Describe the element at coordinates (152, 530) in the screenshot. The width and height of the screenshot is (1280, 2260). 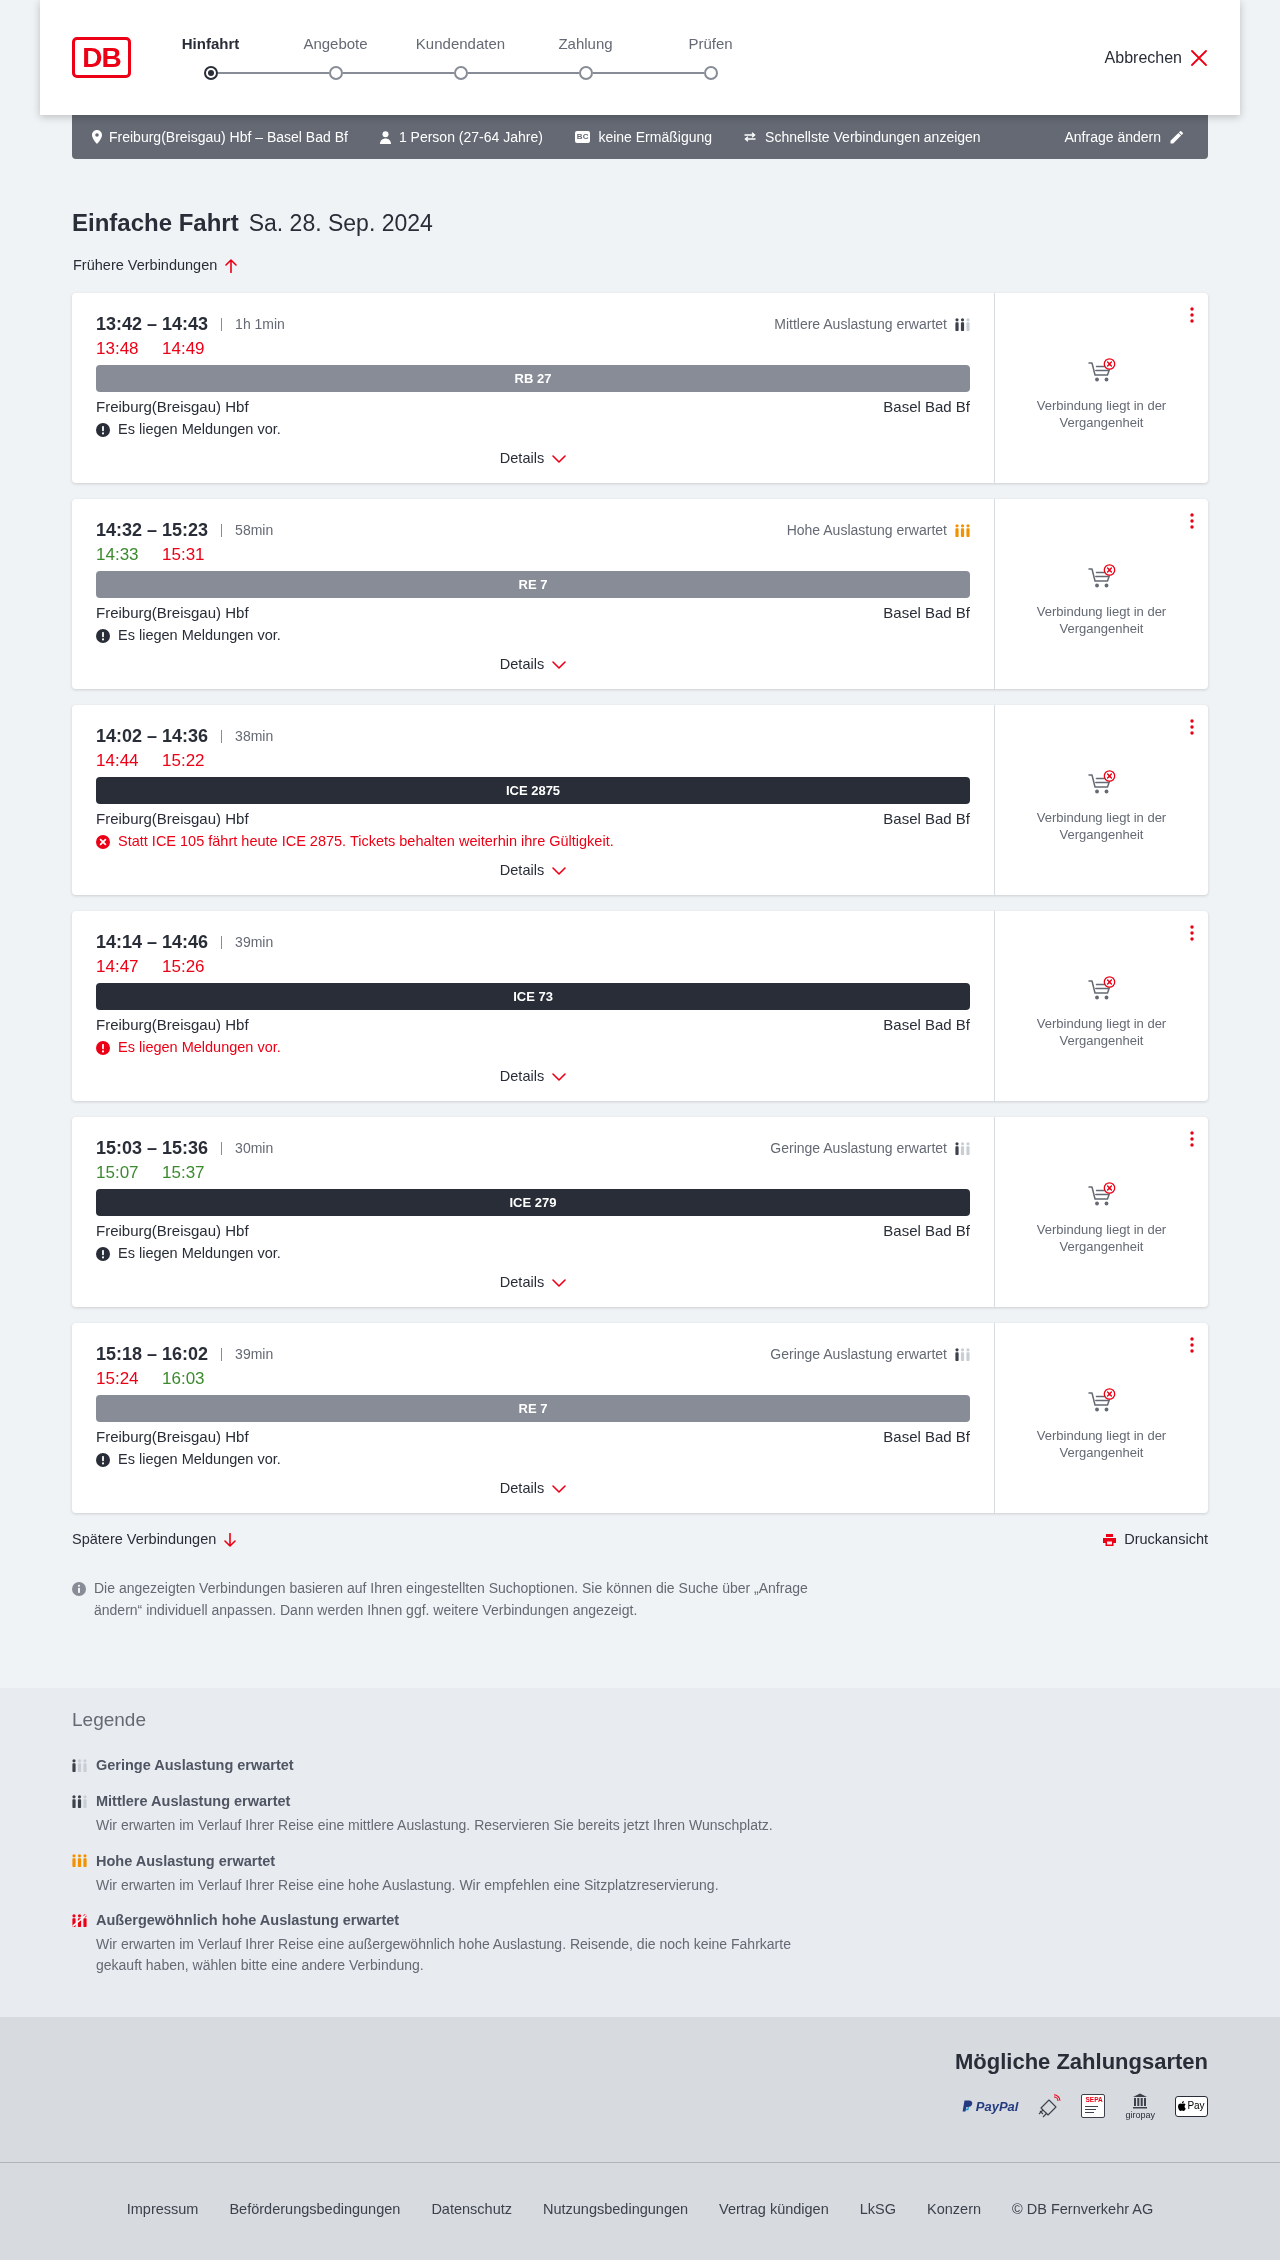
I see `journey-times: 14:32 – 15:23` at that location.